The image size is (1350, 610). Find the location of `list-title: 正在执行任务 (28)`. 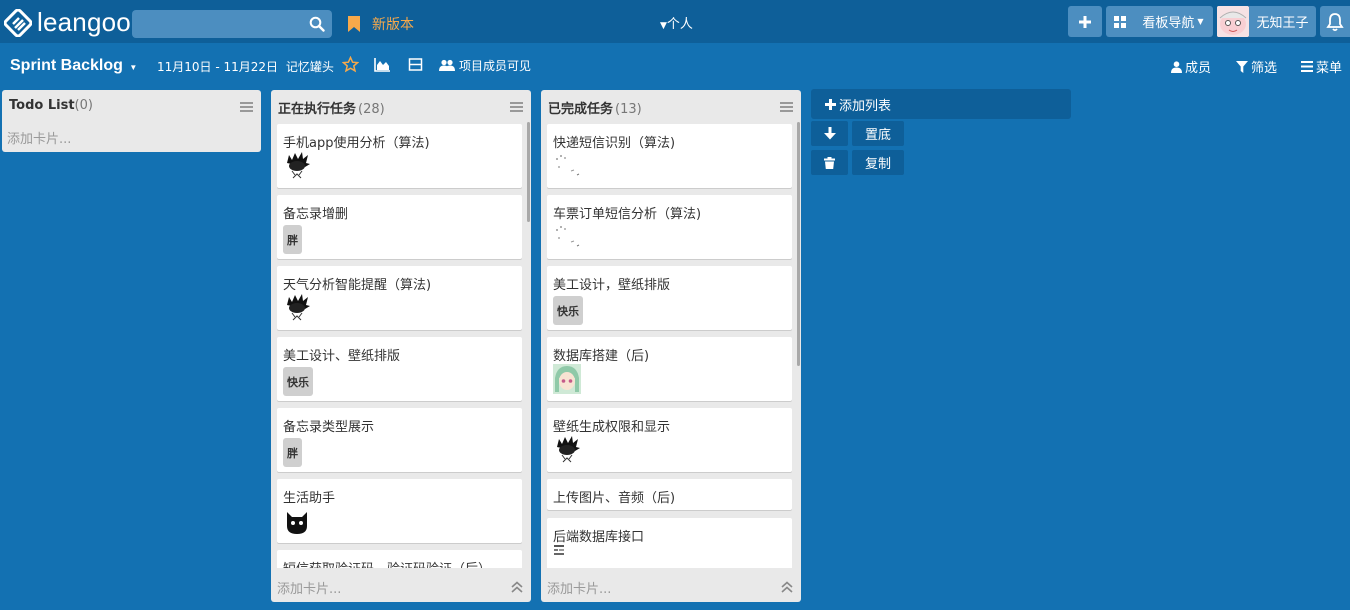

list-title: 正在执行任务 (28) is located at coordinates (331, 107).